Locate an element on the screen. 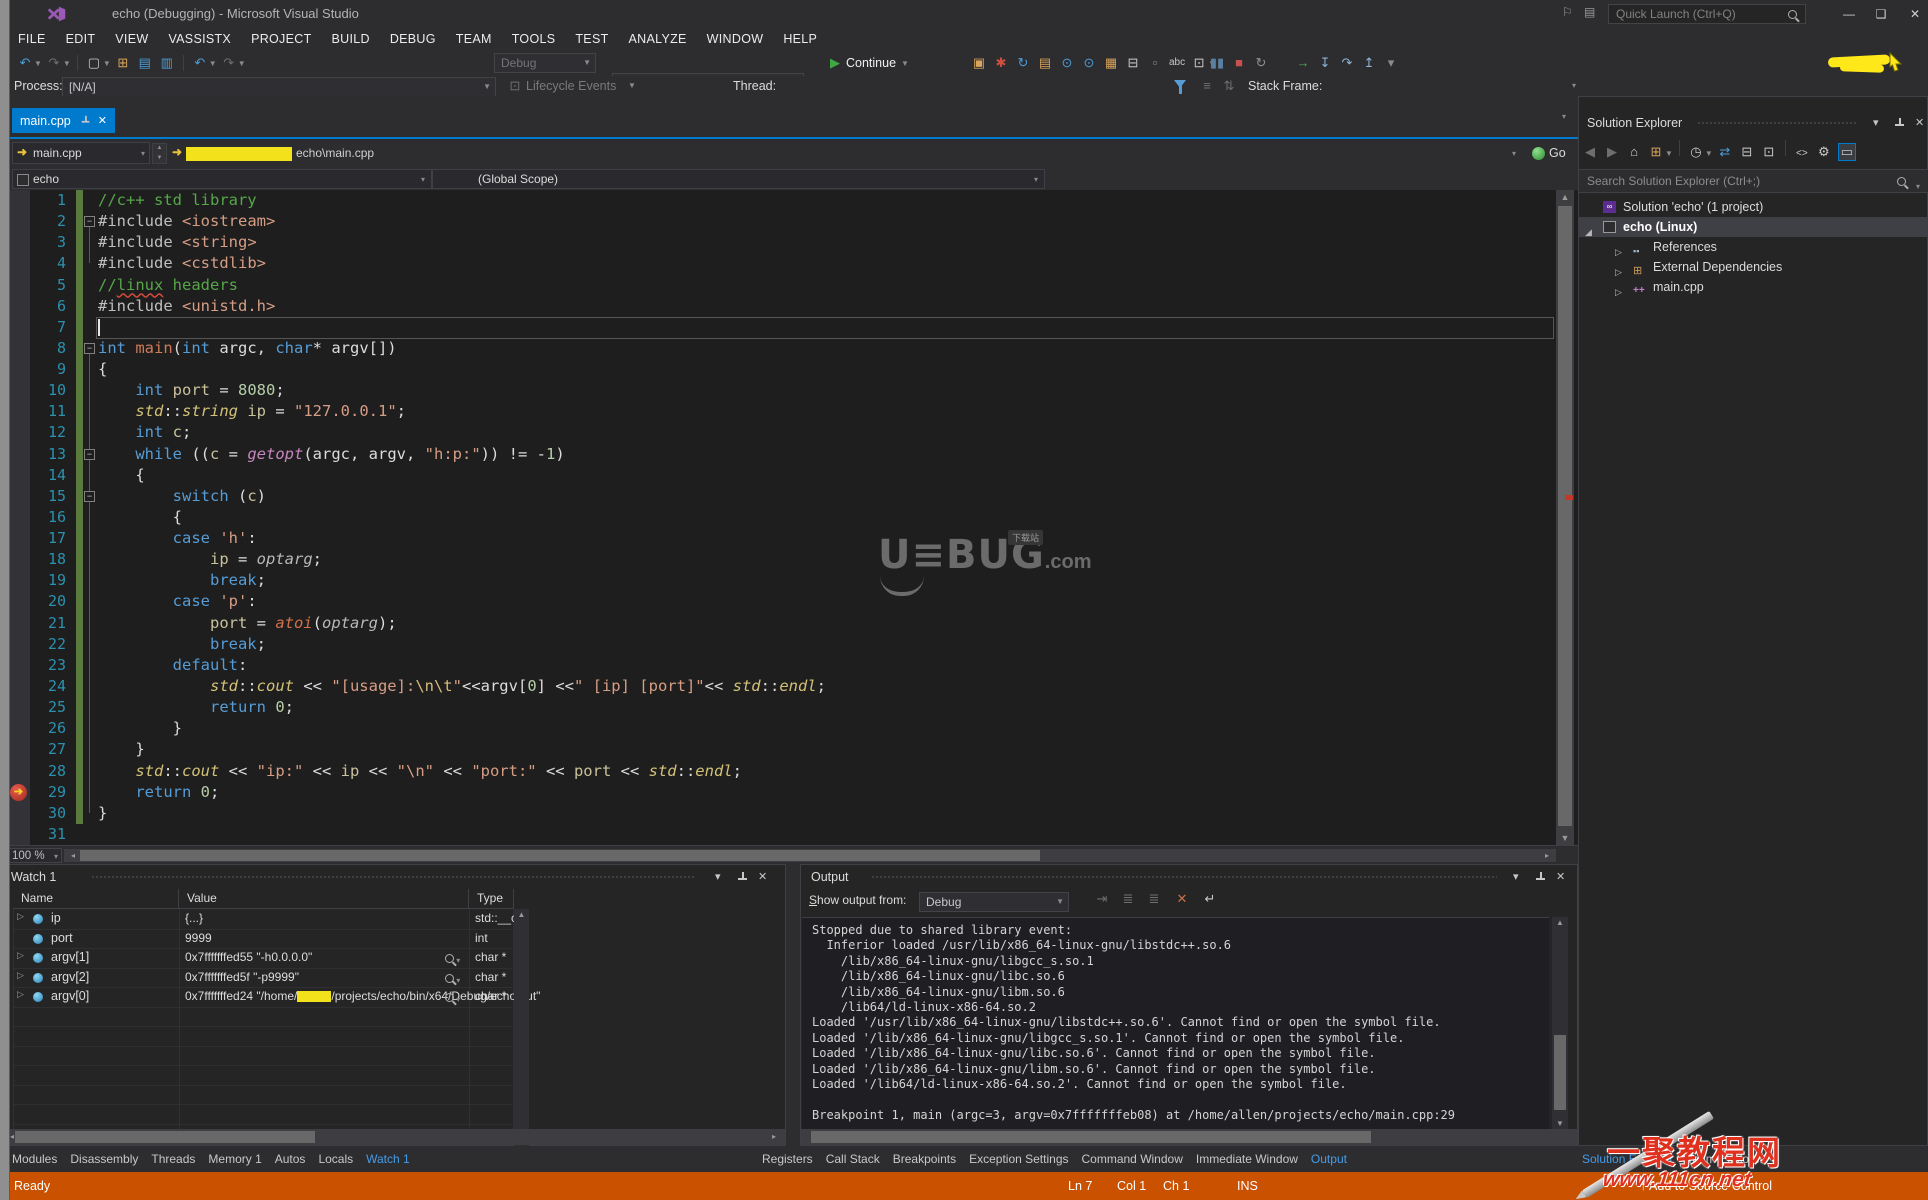  panel-tab-solution-explorer: Solution Explorer is located at coordinates (1627, 1159).